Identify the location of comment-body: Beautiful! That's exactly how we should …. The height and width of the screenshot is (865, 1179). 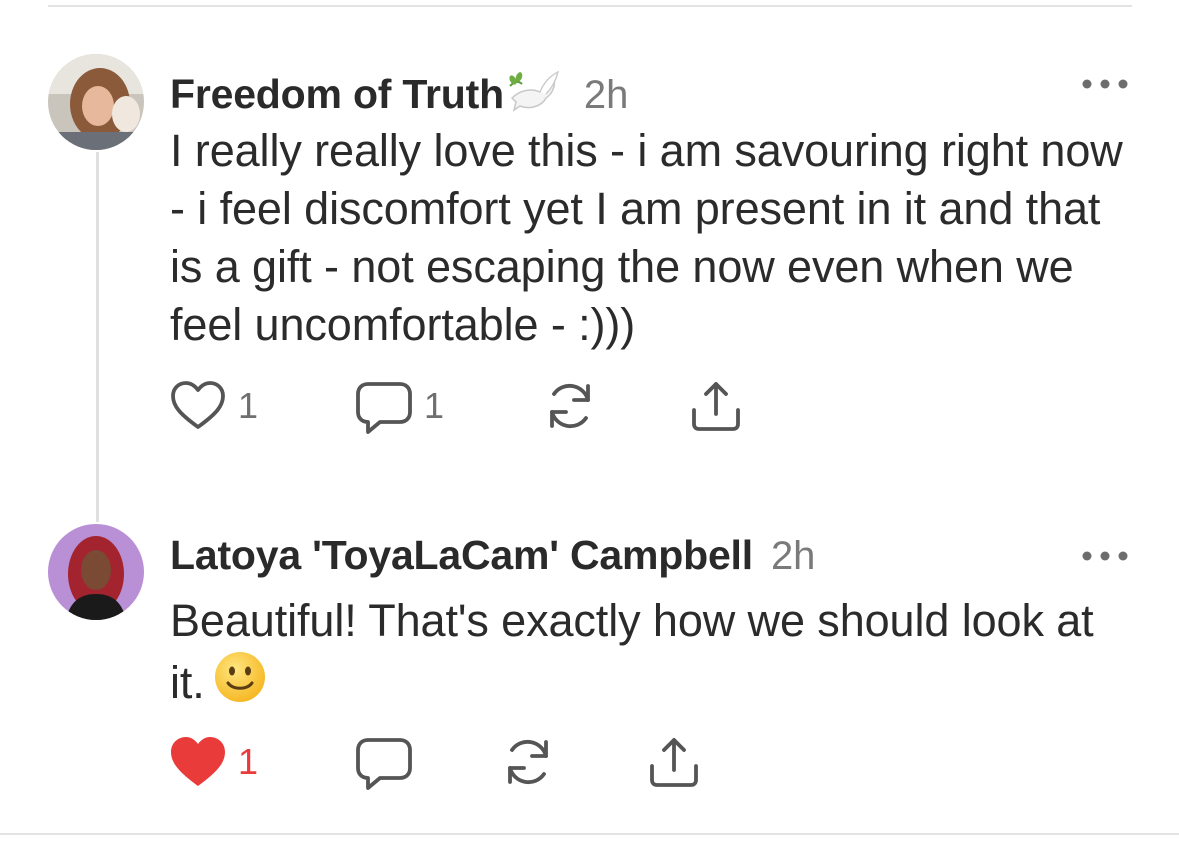
(655, 652).